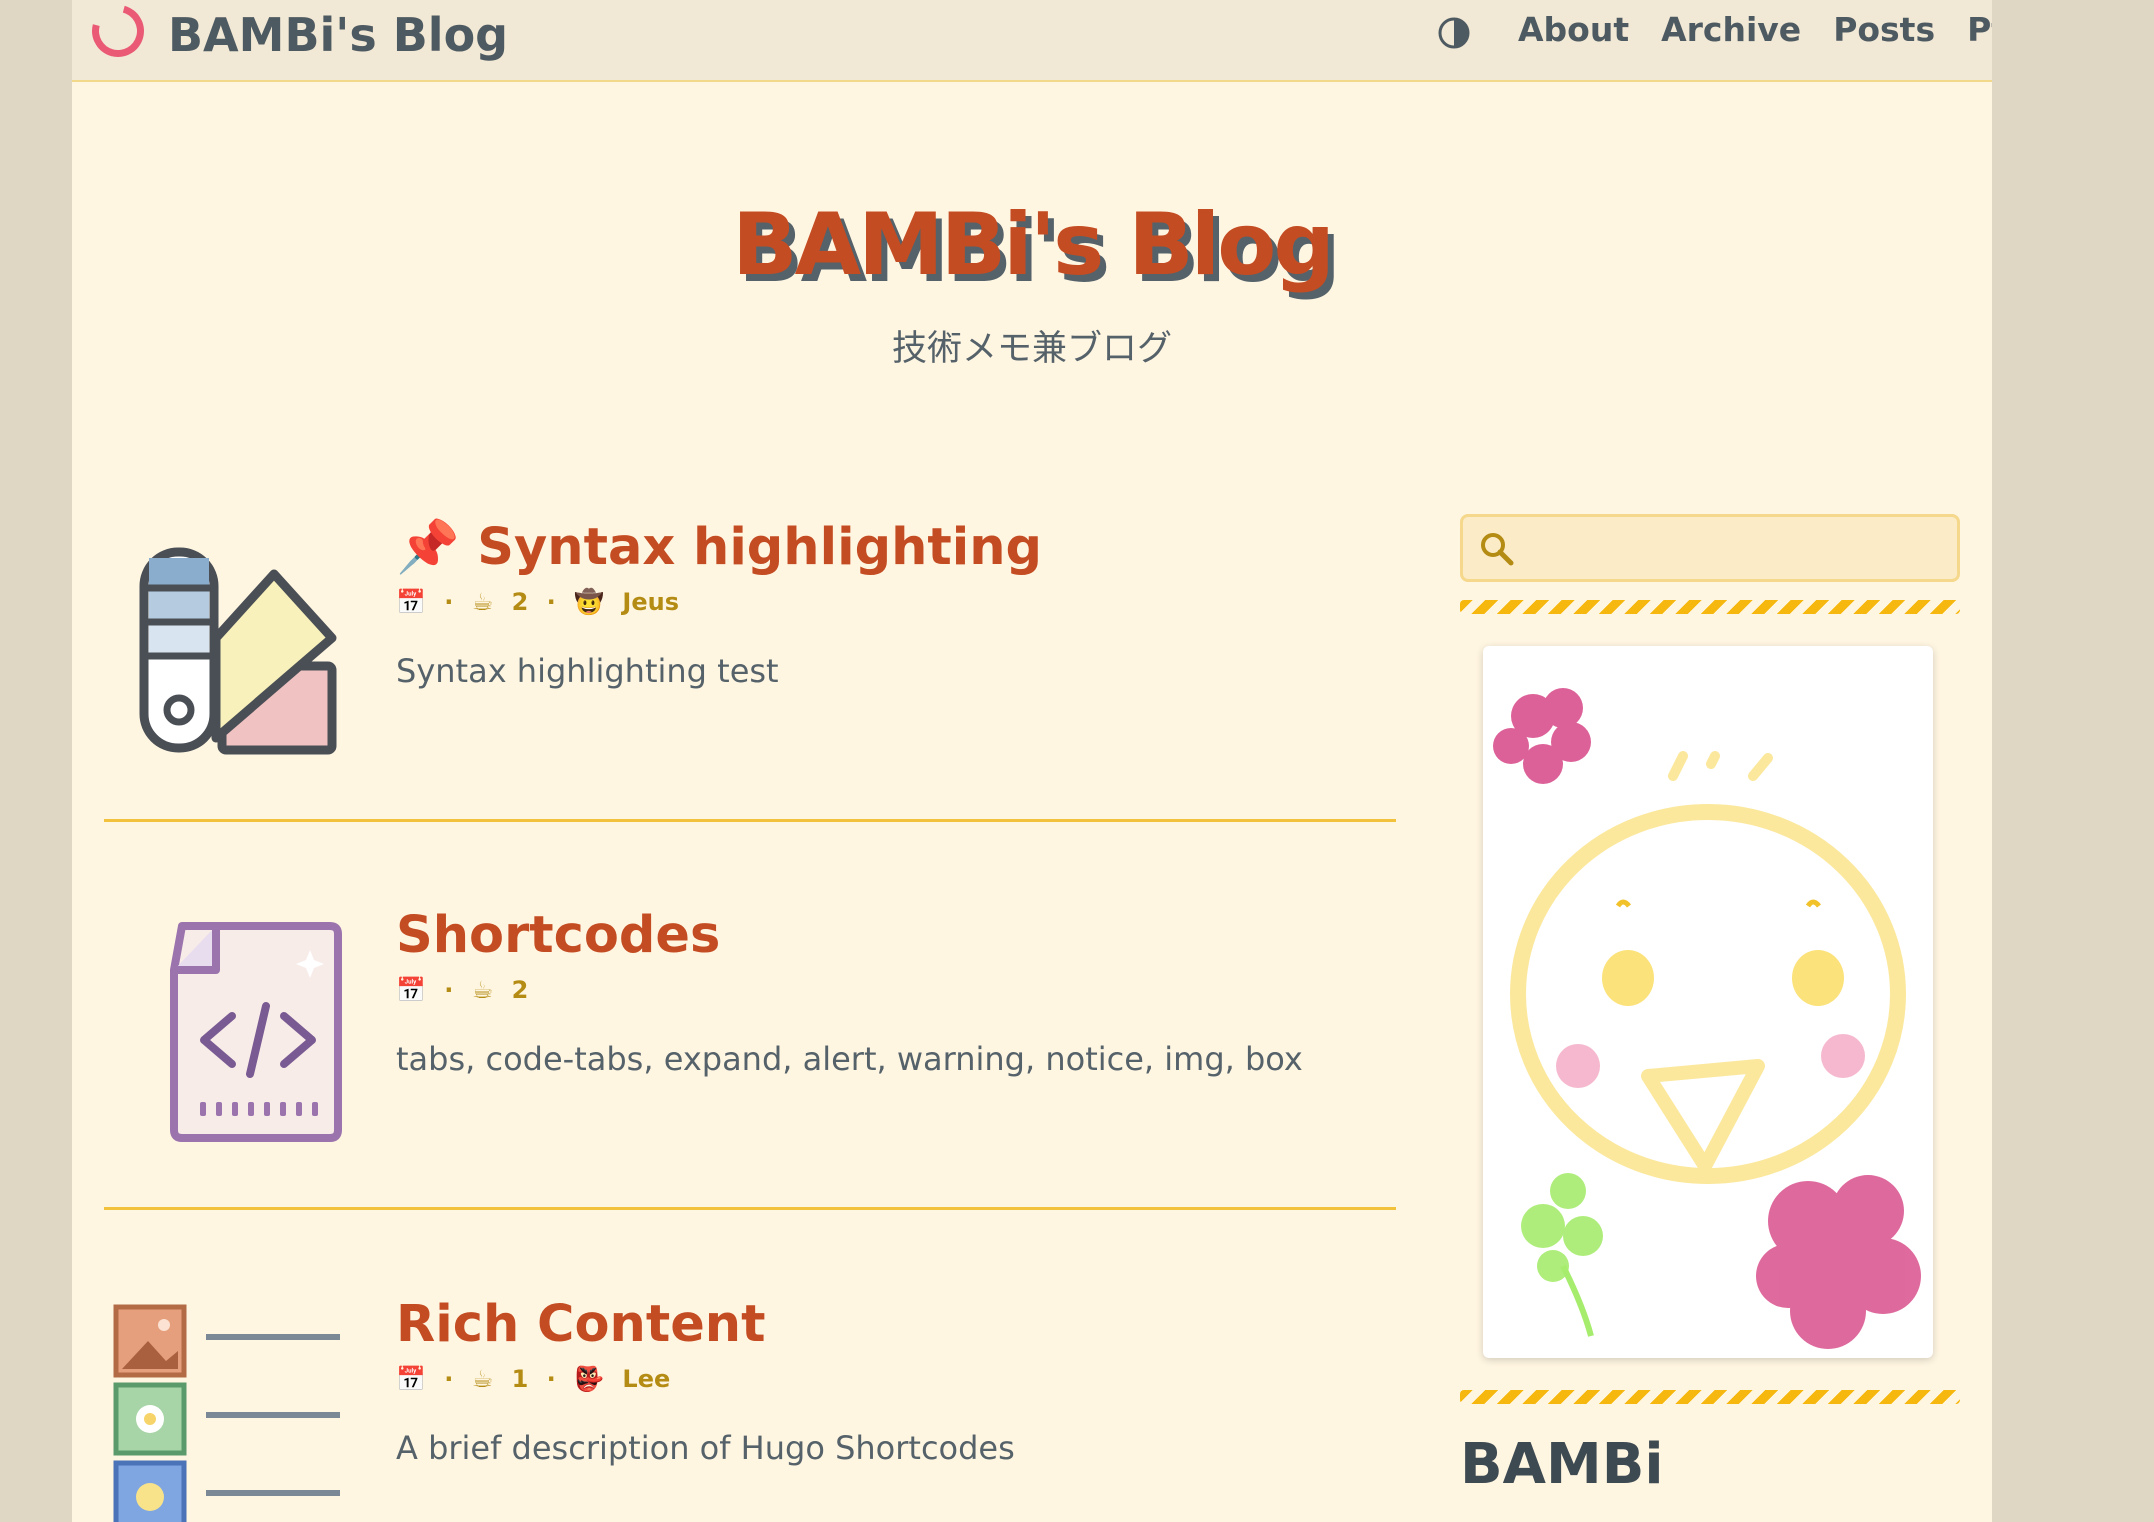 Image resolution: width=2154 pixels, height=1522 pixels. Describe the element at coordinates (1739, 550) in the screenshot. I see `search-input` at that location.